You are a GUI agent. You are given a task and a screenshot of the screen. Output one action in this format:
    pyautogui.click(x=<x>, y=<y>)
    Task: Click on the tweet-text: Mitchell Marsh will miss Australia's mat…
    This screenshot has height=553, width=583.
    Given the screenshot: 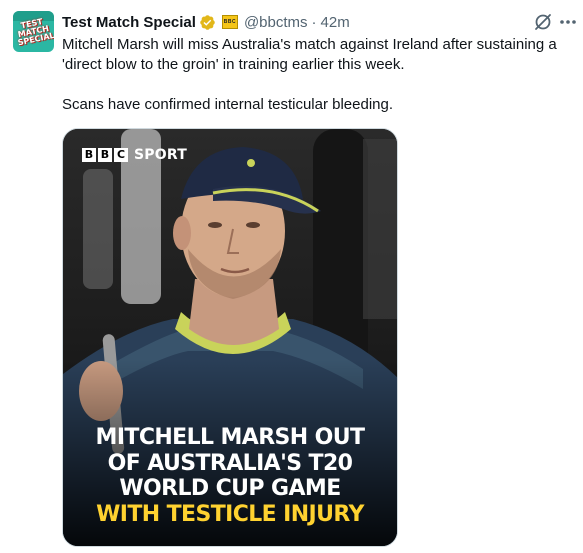 What is the action you would take?
    pyautogui.click(x=320, y=75)
    